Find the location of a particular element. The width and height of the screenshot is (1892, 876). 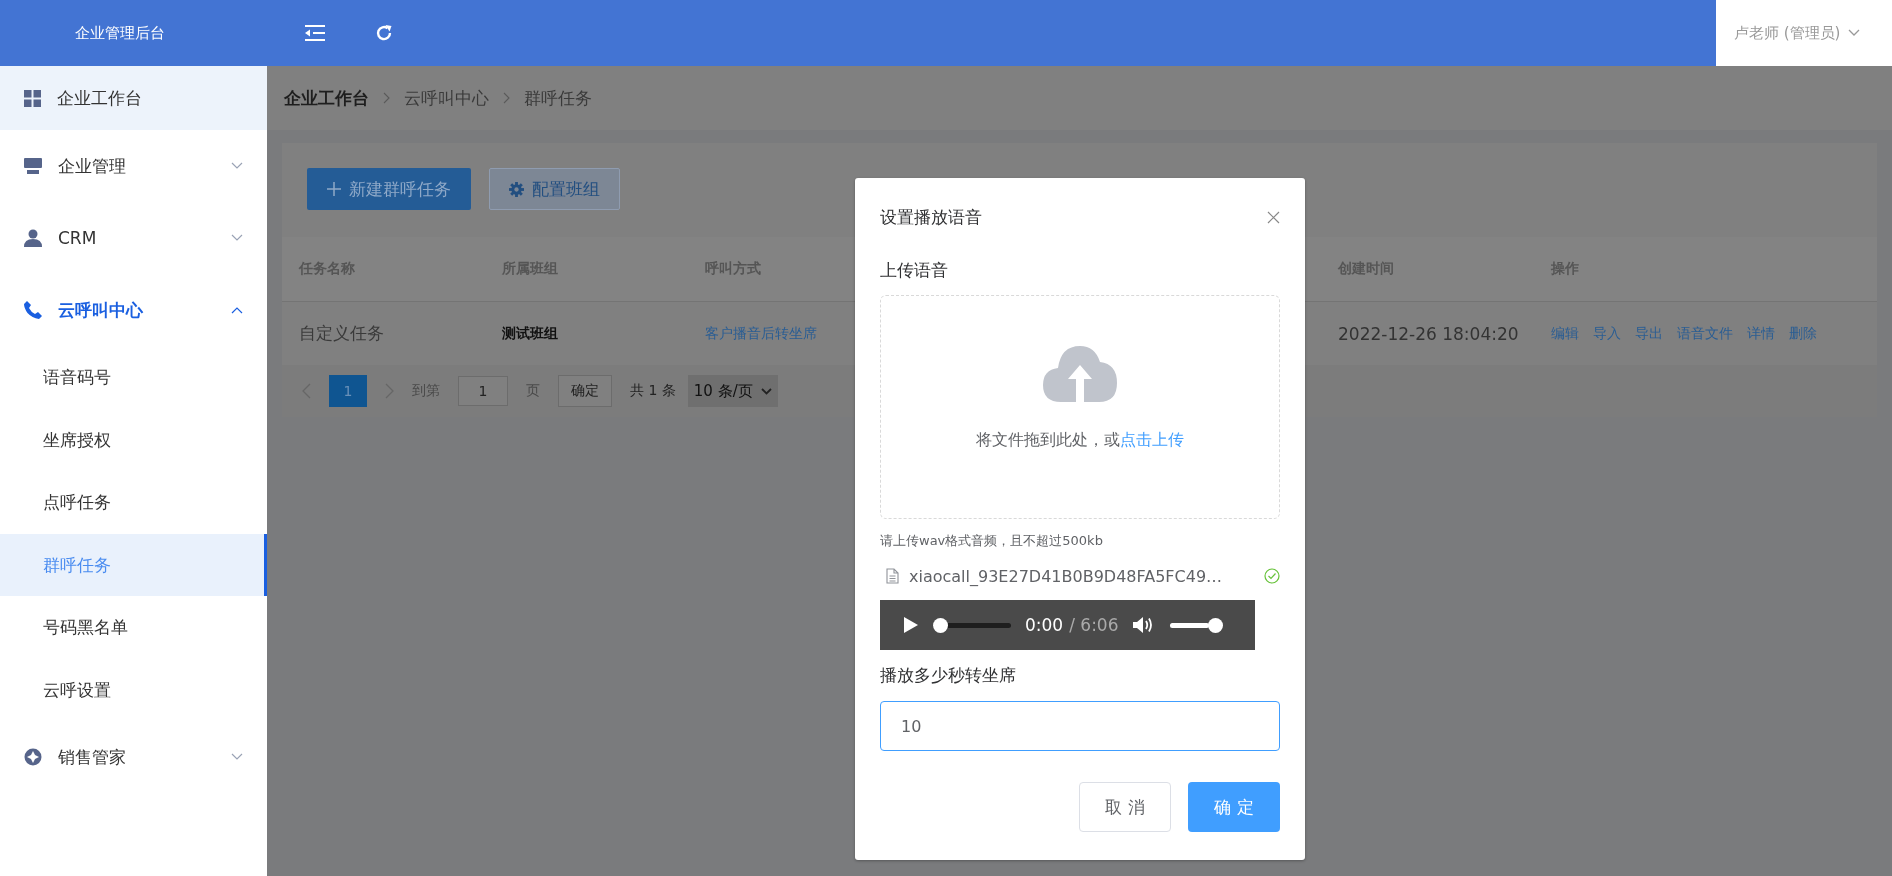

compass-icon is located at coordinates (33, 757).